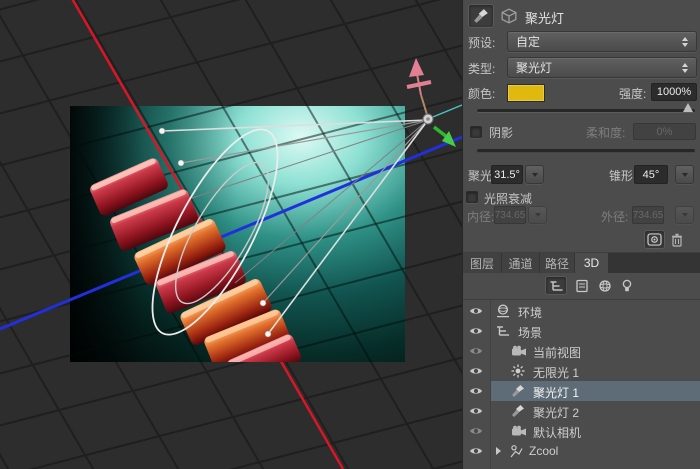  I want to click on environment-icon, so click(503, 311).